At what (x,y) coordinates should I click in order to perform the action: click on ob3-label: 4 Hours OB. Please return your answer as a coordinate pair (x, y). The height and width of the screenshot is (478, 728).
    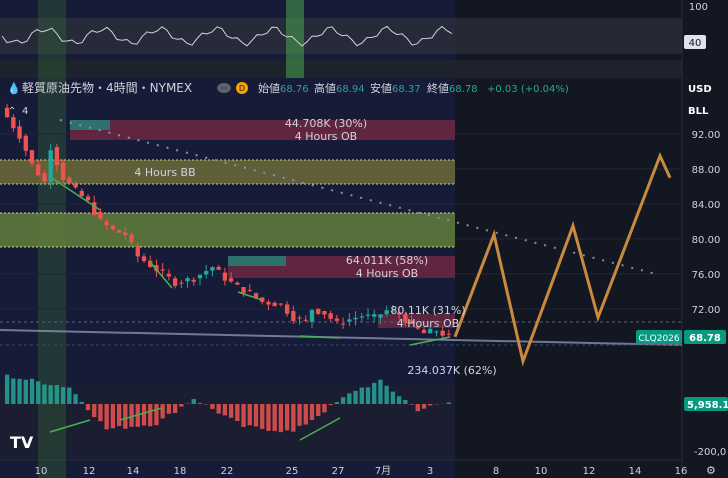
    Looking at the image, I should click on (428, 323).